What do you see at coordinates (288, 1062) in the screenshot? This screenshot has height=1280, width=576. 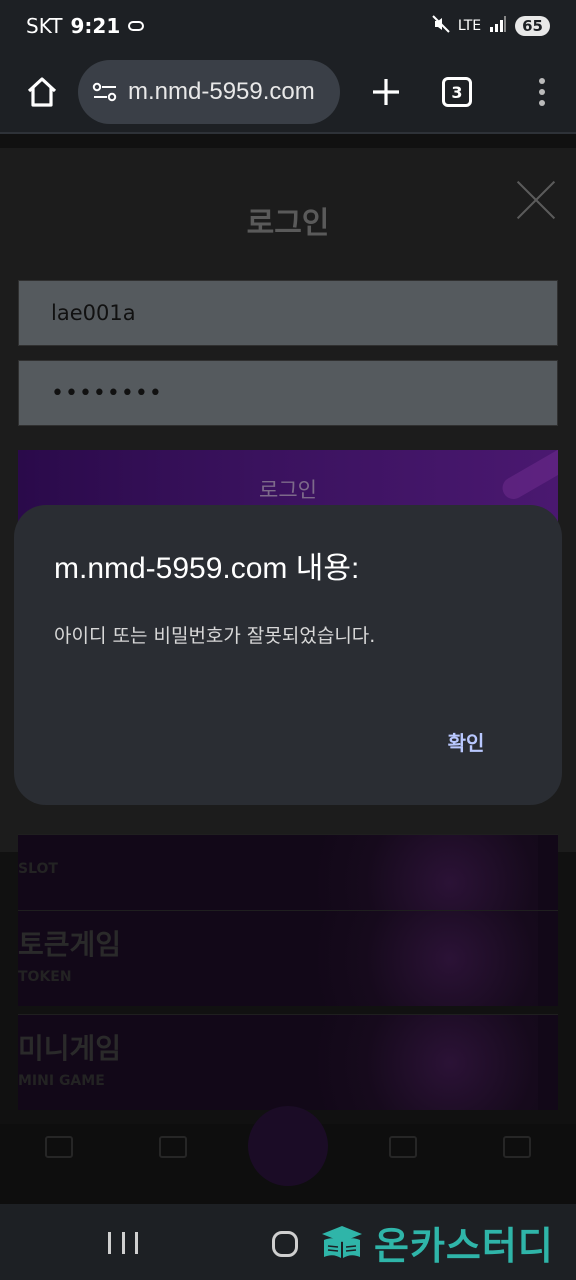 I see `game-banner-mini: 미니게임 MINI GAME` at bounding box center [288, 1062].